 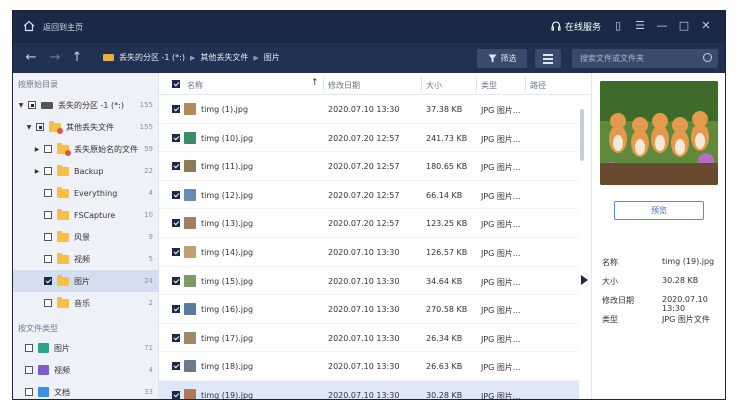 What do you see at coordinates (95, 215) in the screenshot?
I see `tree-item-label: FSCapture` at bounding box center [95, 215].